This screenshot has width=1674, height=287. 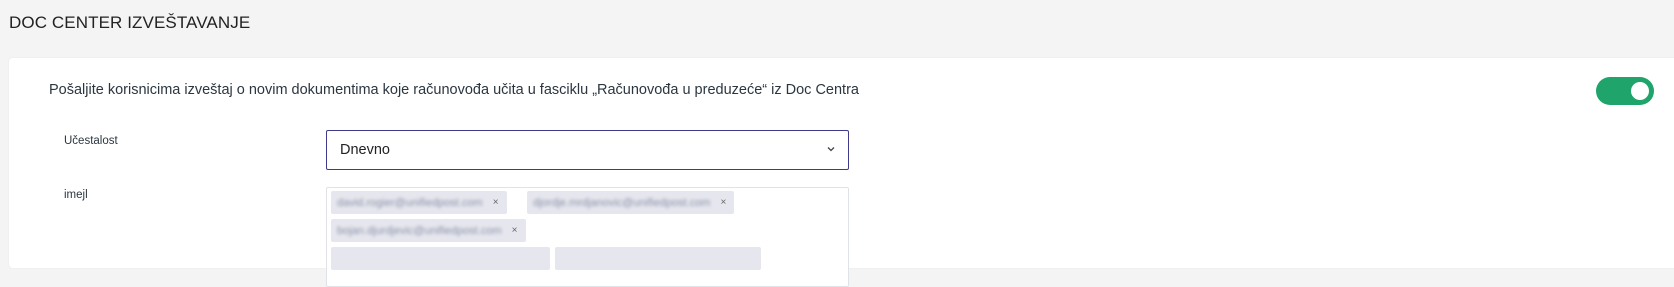 What do you see at coordinates (91, 141) in the screenshot?
I see `frequency-label: Učestalost` at bounding box center [91, 141].